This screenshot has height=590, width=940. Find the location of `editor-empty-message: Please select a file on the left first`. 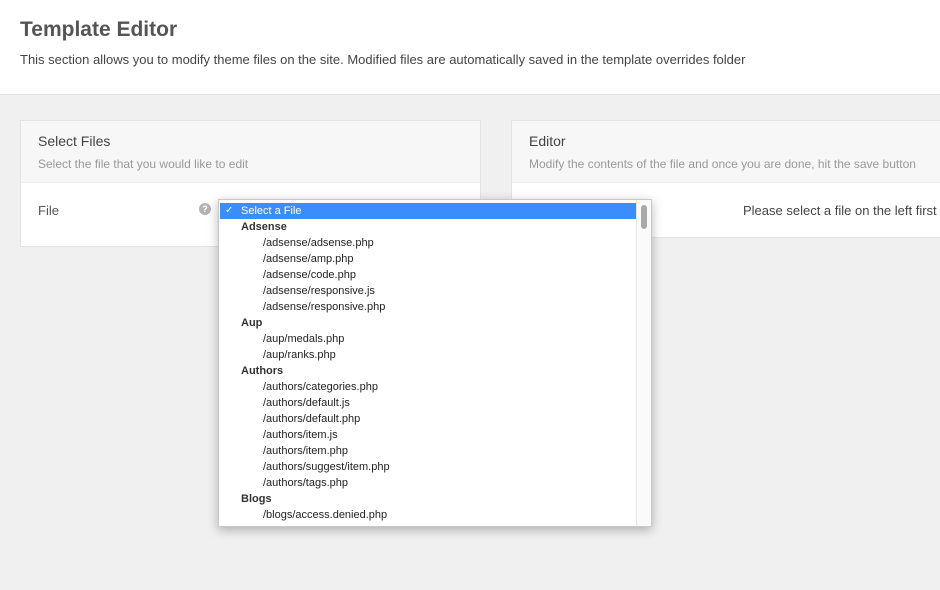

editor-empty-message: Please select a file on the left first is located at coordinates (840, 210).